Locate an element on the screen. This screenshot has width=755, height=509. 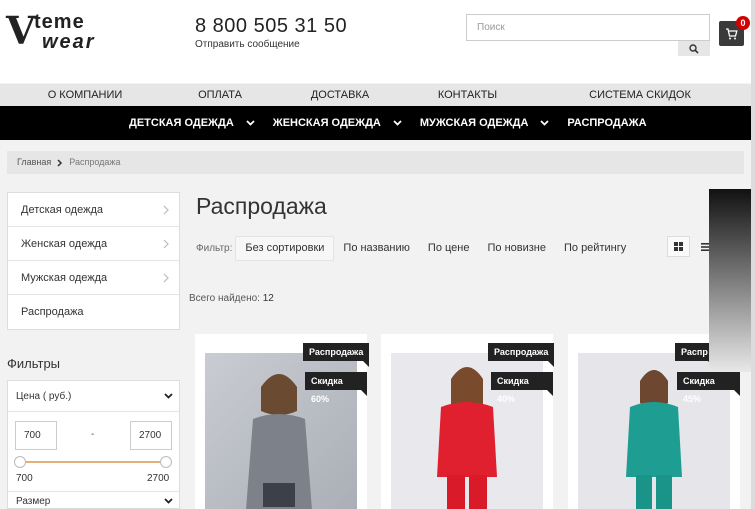
sidebar-item-men: Мужская одежда is located at coordinates (93, 278).